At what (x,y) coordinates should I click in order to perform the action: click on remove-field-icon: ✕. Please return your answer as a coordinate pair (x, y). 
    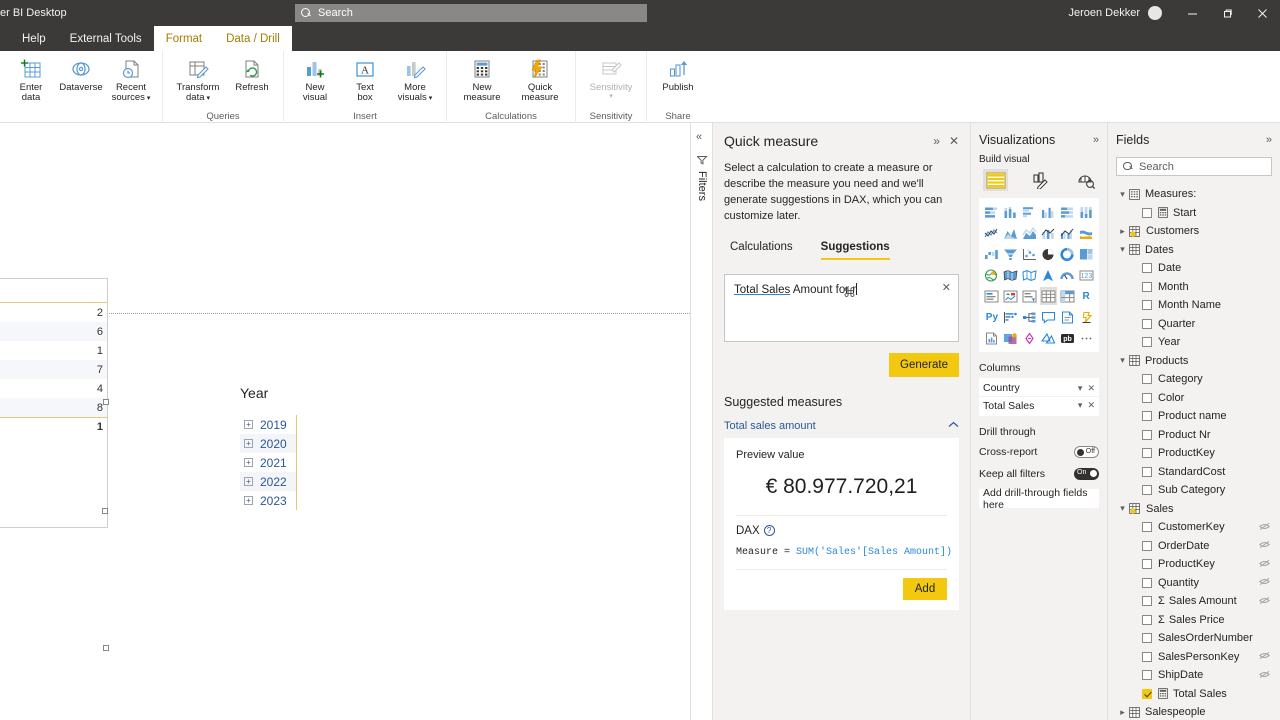
    Looking at the image, I should click on (1091, 405).